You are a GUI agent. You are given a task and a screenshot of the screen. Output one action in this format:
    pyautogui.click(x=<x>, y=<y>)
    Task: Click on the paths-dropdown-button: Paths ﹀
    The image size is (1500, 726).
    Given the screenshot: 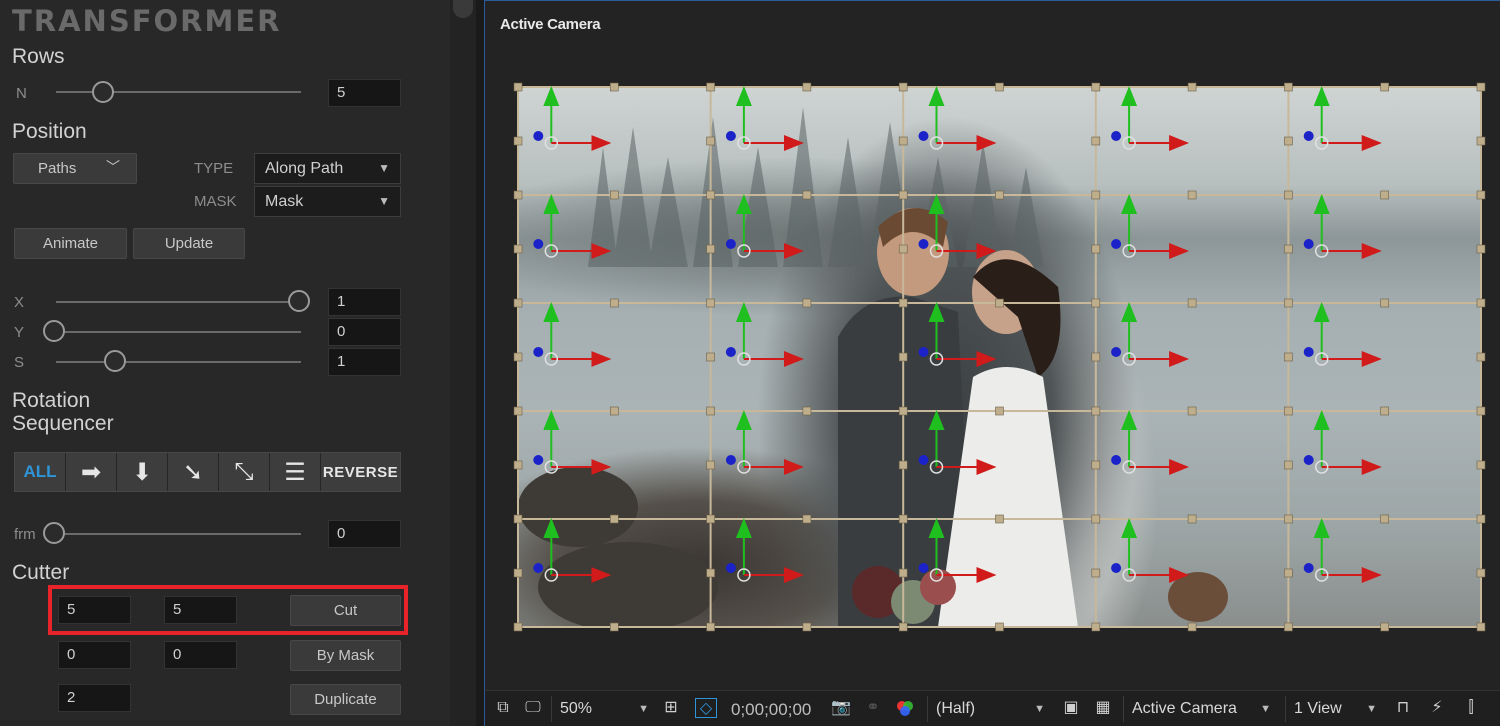 What is the action you would take?
    pyautogui.click(x=75, y=168)
    